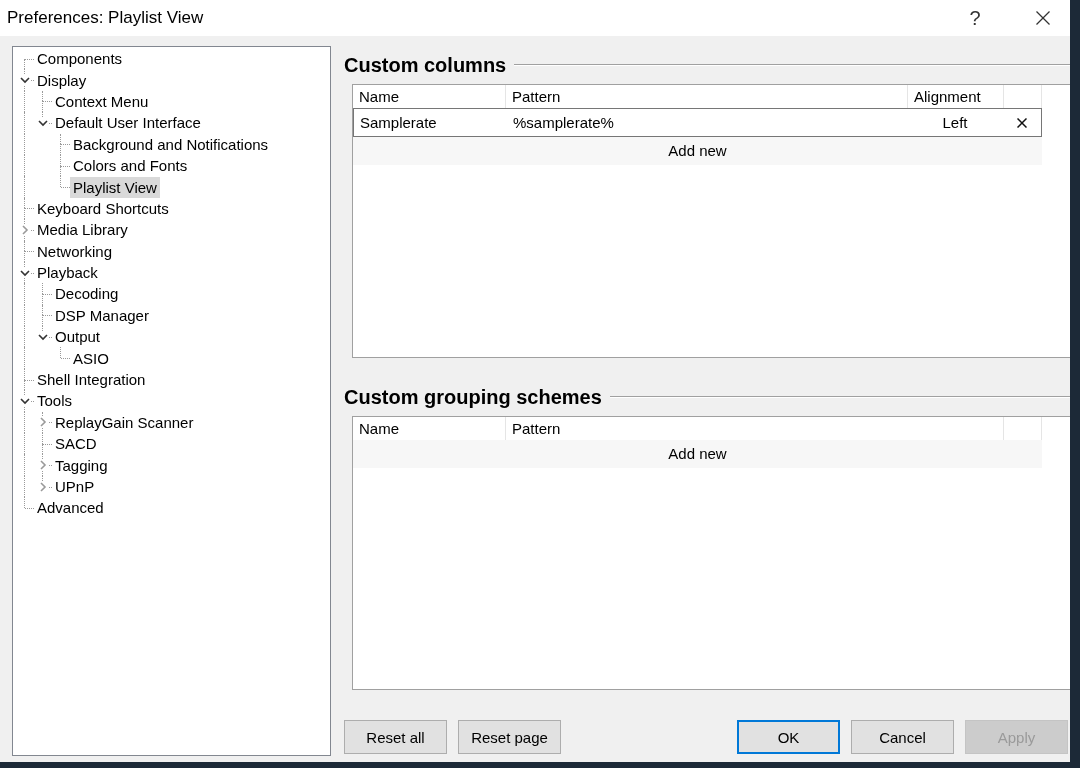 Image resolution: width=1080 pixels, height=768 pixels. Describe the element at coordinates (102, 315) in the screenshot. I see `tree-item: DSP Manager` at that location.